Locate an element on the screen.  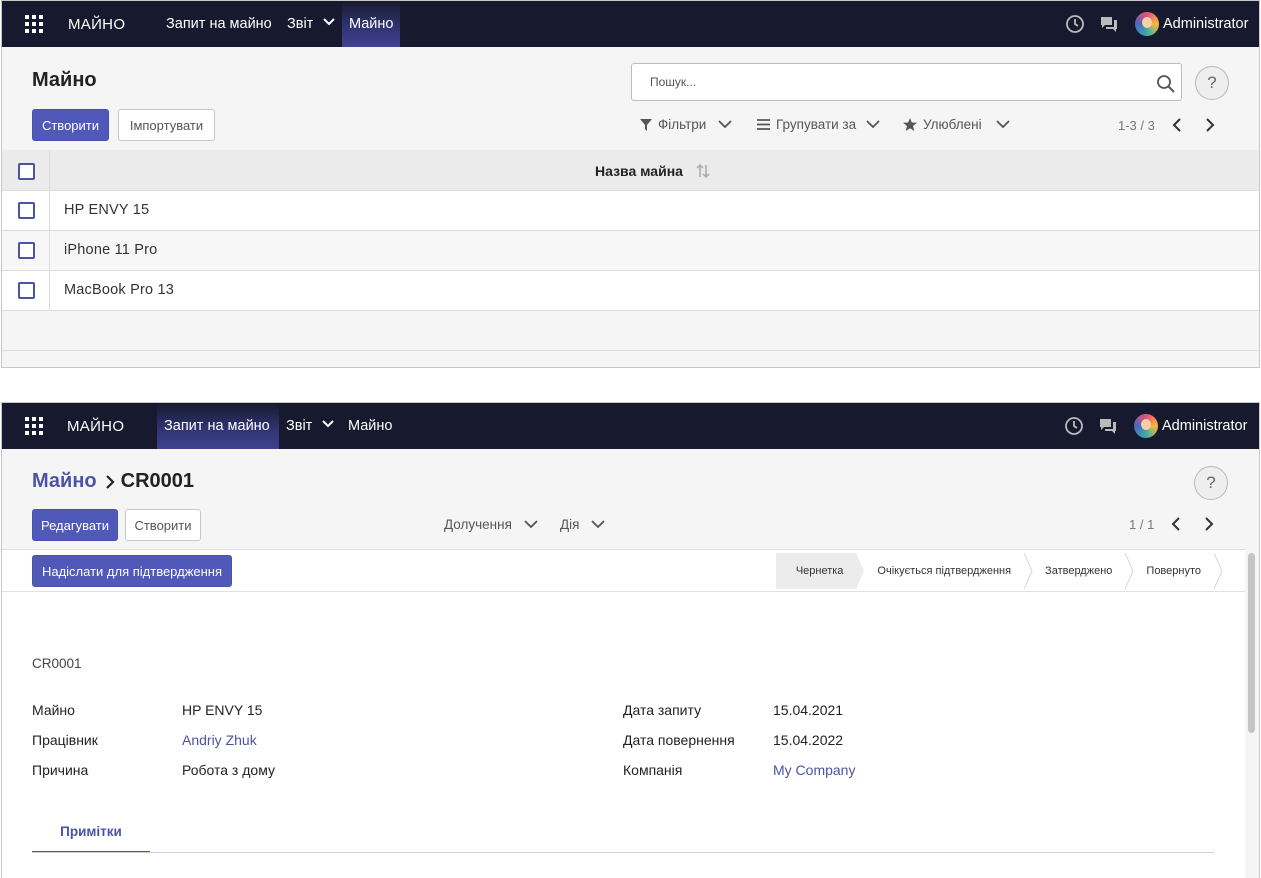
list-header: Назва майна is located at coordinates (630, 170).